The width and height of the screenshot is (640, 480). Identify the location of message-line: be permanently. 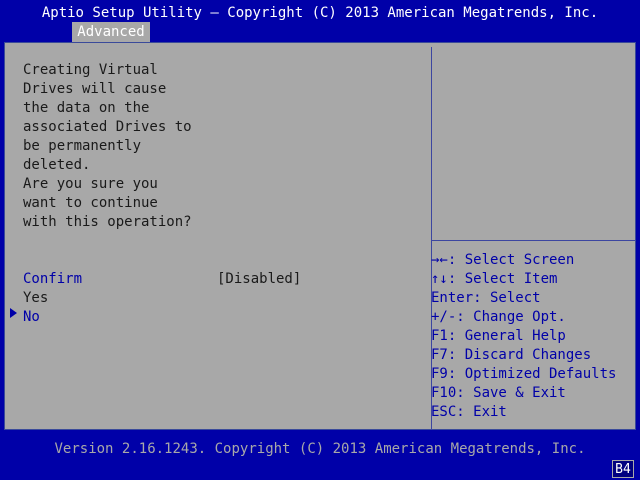
(82, 146).